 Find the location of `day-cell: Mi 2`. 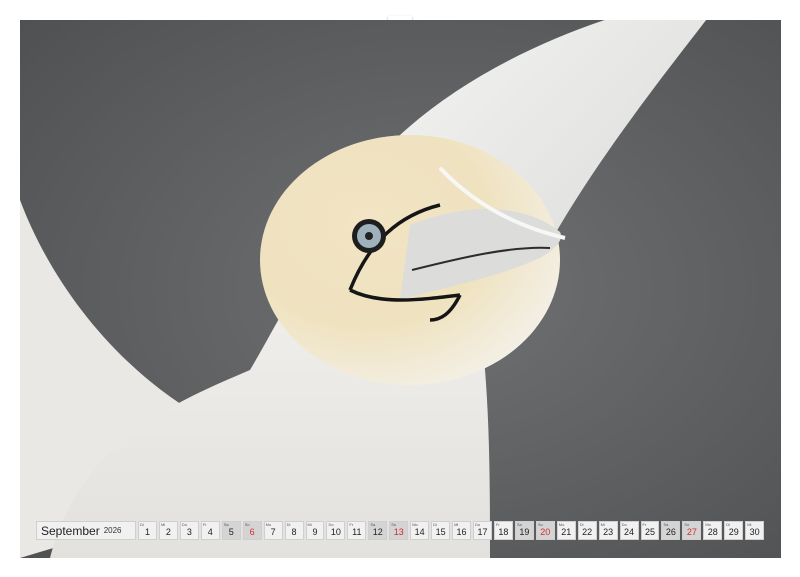

day-cell: Mi 2 is located at coordinates (168, 530).